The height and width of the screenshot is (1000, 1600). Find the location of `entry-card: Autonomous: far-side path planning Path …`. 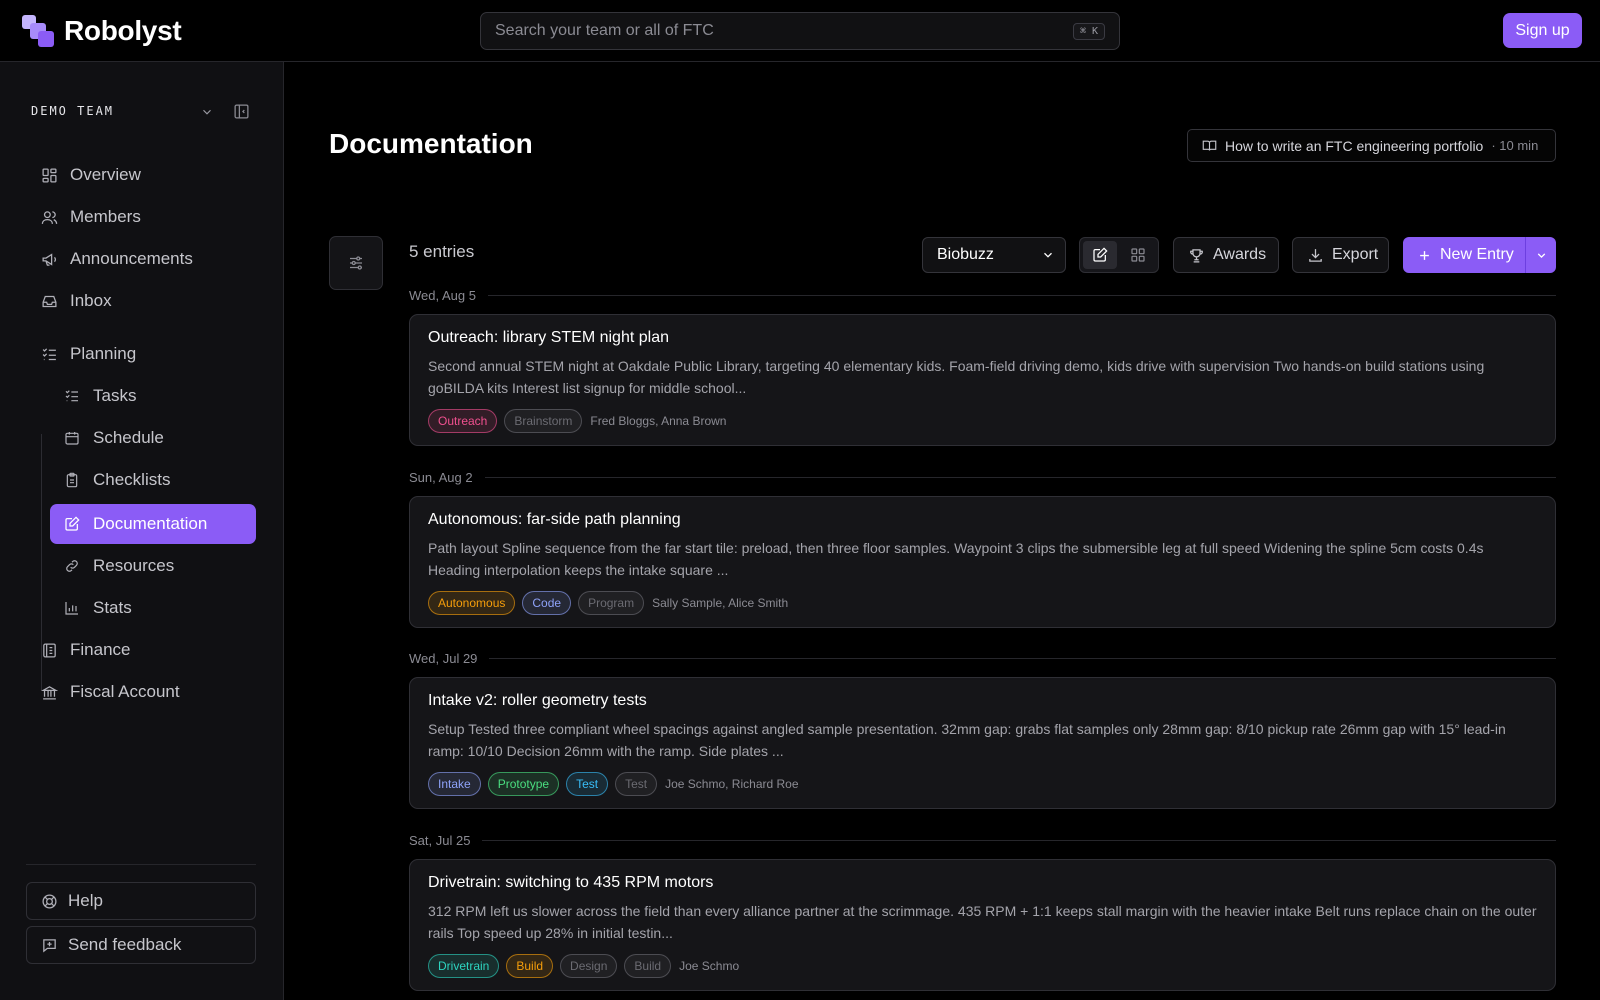

entry-card: Autonomous: far-side path planning Path … is located at coordinates (982, 562).